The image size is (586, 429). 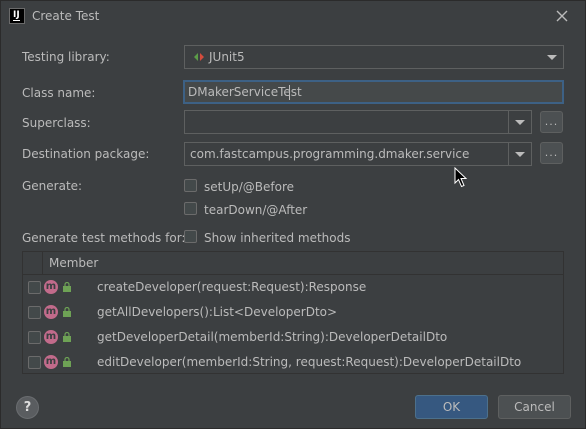 What do you see at coordinates (227, 57) in the screenshot?
I see `testing-library-value: JUnit5` at bounding box center [227, 57].